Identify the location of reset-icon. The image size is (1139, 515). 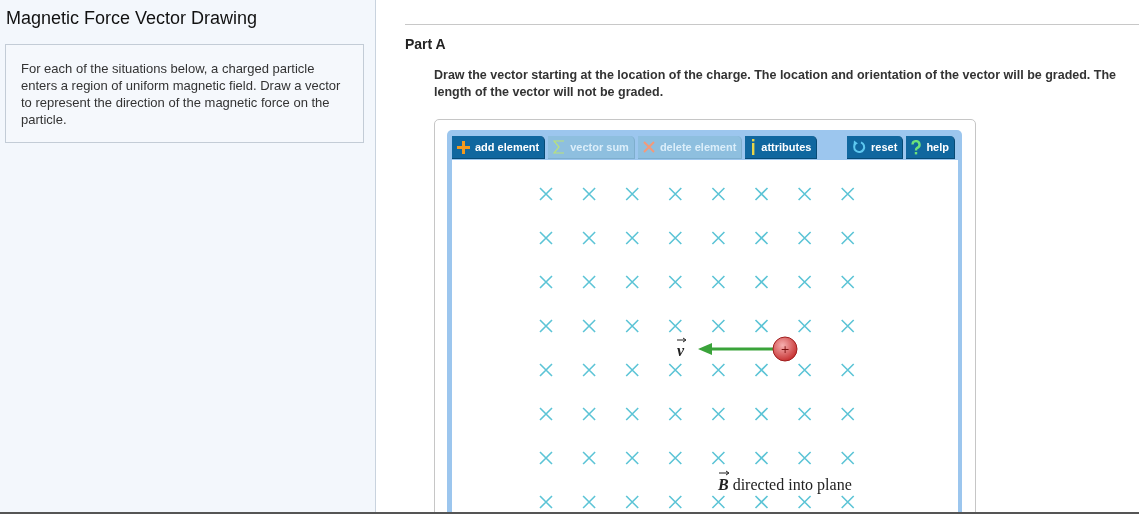
(859, 147).